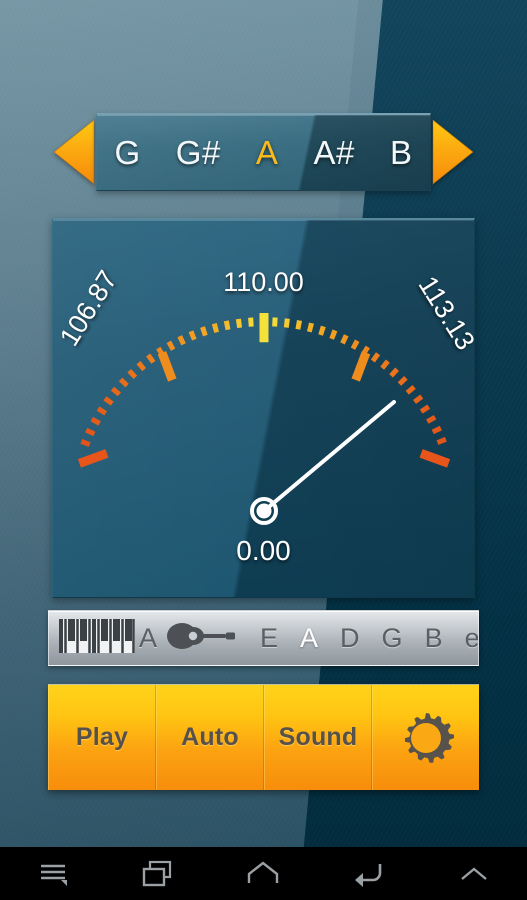 The image size is (527, 900). I want to click on instrument-strip: A E A D G B e, so click(263, 638).